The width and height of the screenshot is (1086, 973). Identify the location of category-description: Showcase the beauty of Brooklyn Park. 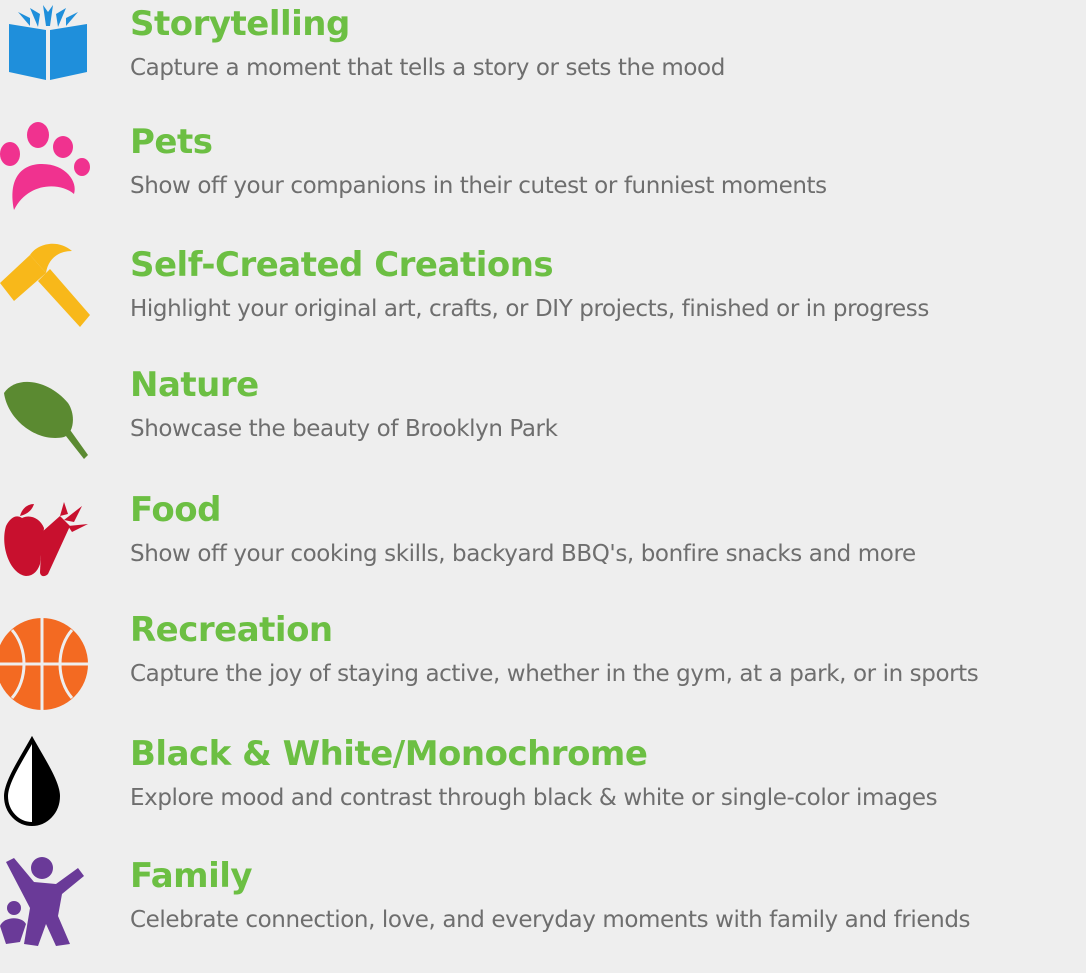
(344, 429).